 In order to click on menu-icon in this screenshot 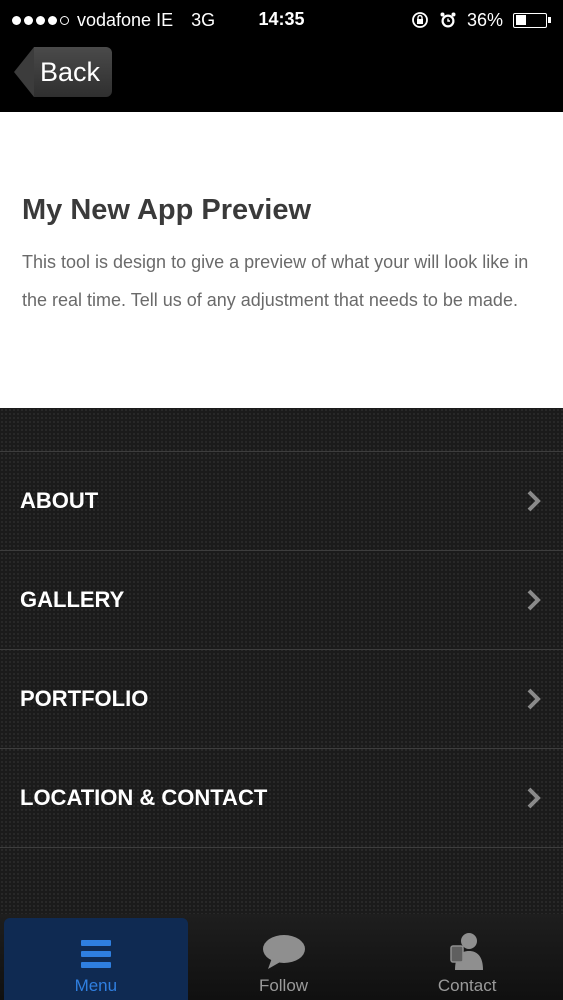, I will do `click(95, 954)`.